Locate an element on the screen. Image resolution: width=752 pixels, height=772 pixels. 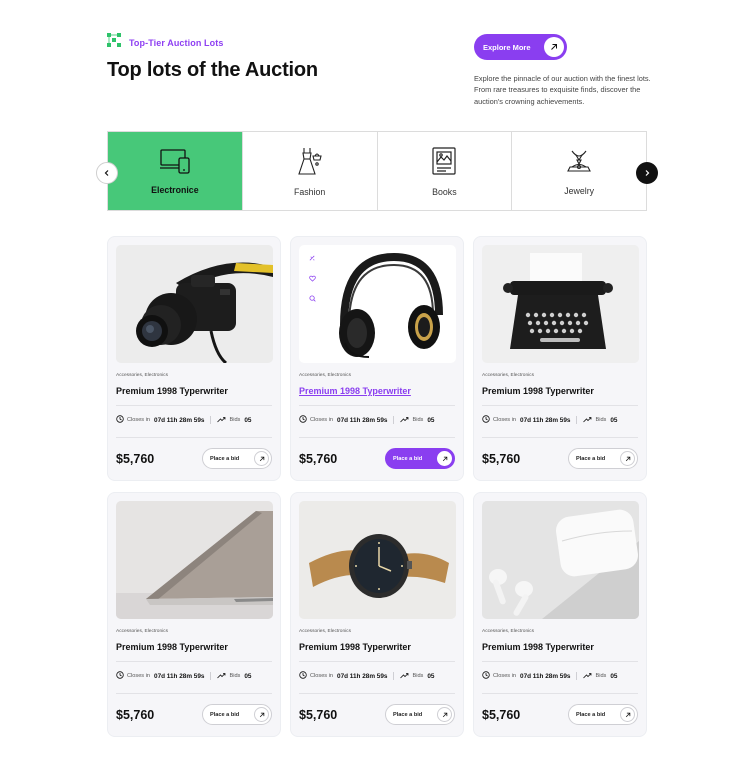
product-image-watch is located at coordinates (377, 560).